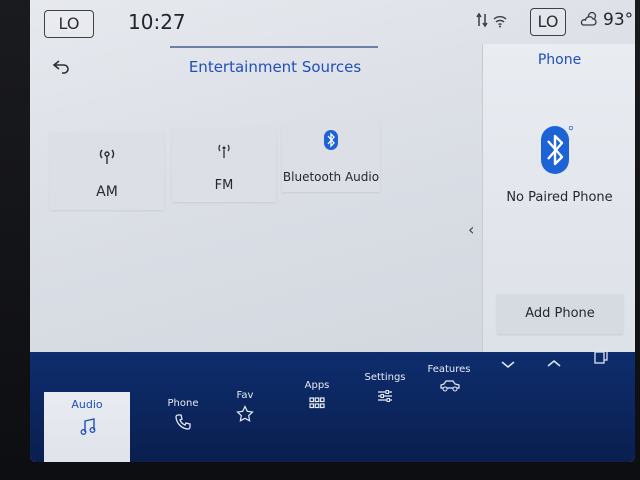 The width and height of the screenshot is (640, 480). I want to click on status-bar: LO 10:27 LO 93°, so click(332, 22).